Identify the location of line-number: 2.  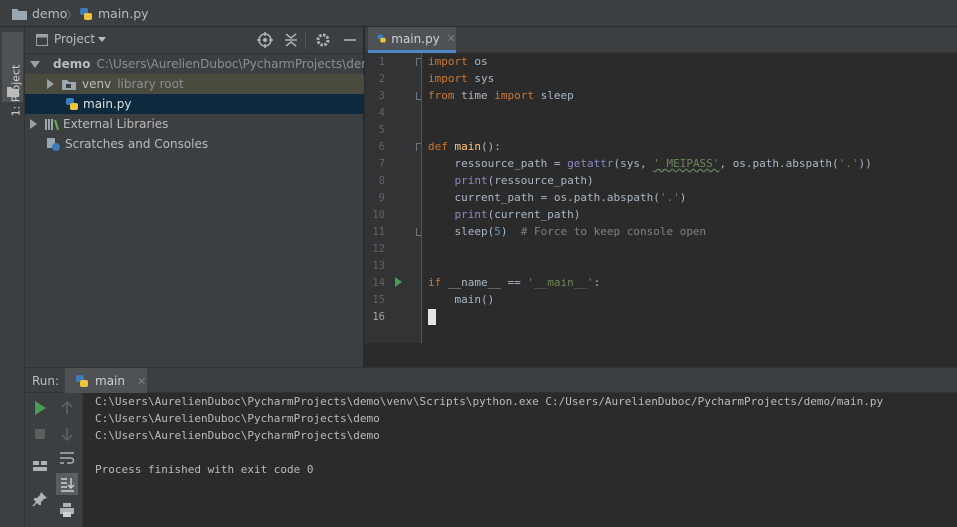
(381, 79).